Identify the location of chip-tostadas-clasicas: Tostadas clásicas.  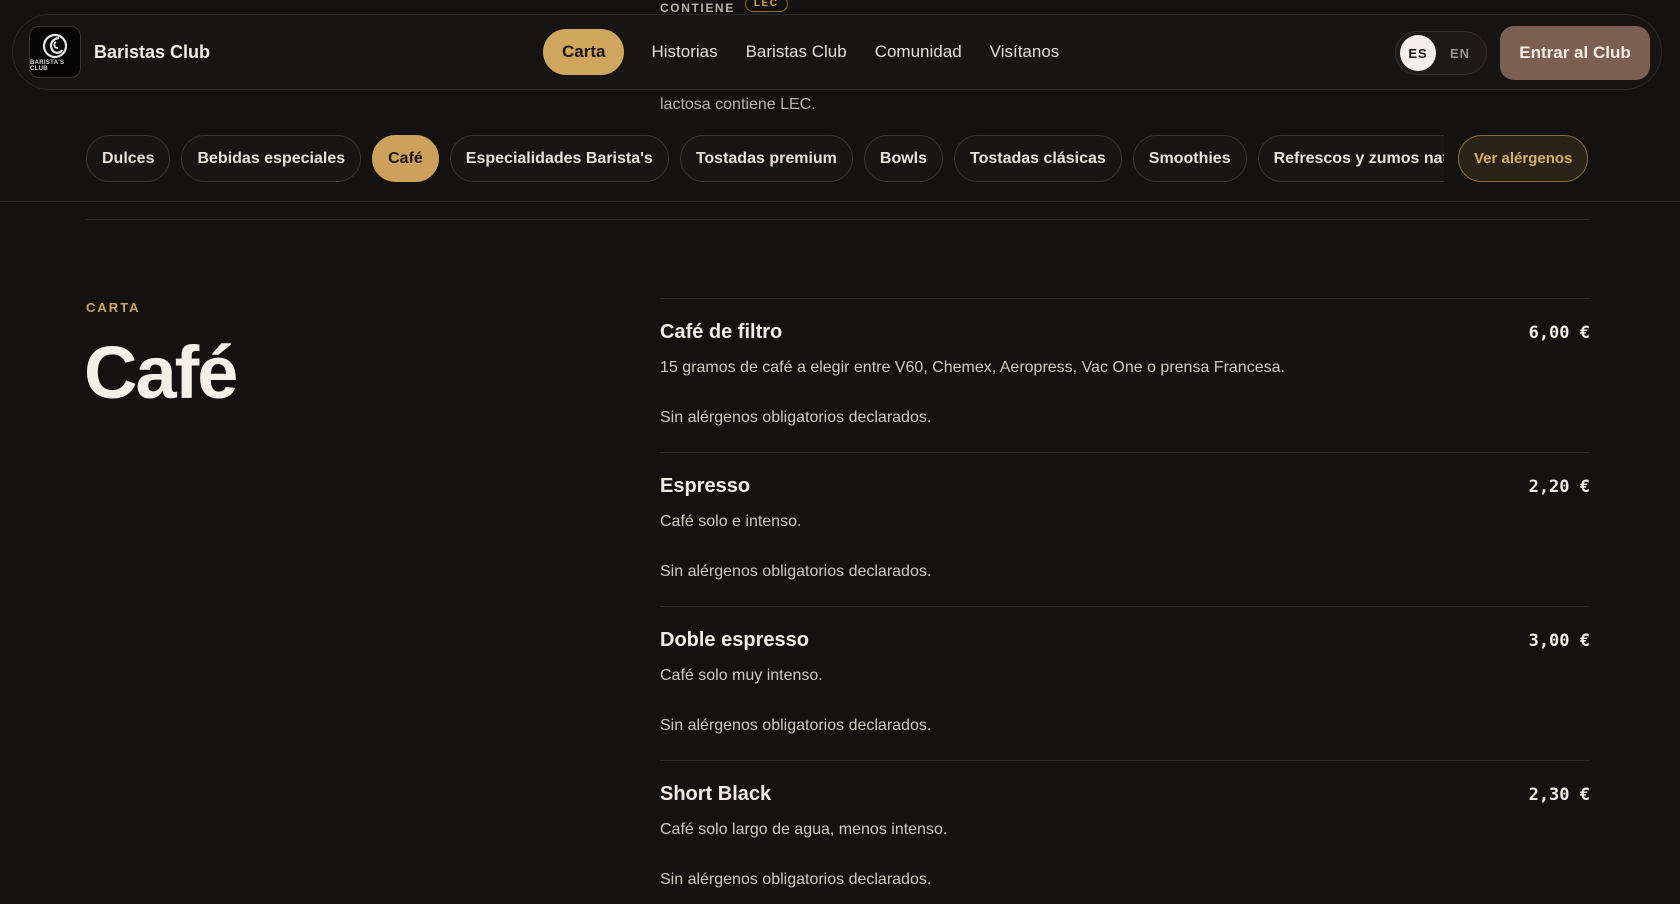
(1038, 158).